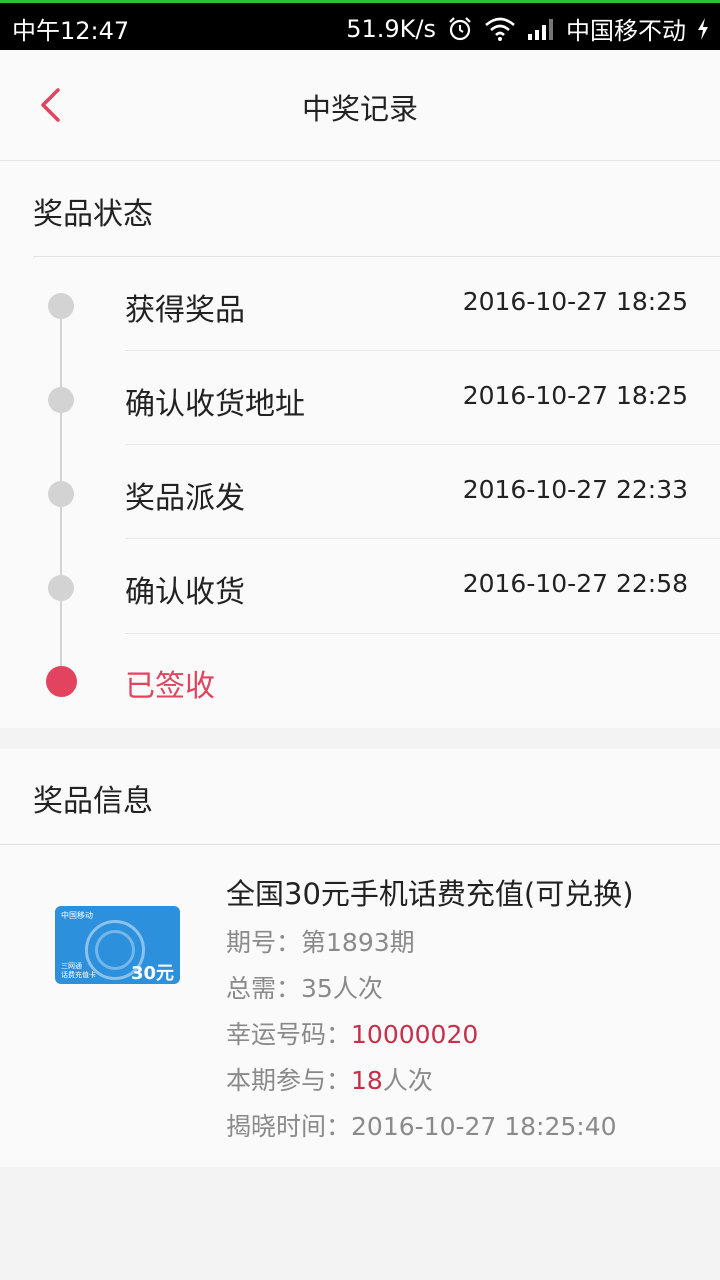  I want to click on step-time: 2016-10-27 22:33, so click(575, 489).